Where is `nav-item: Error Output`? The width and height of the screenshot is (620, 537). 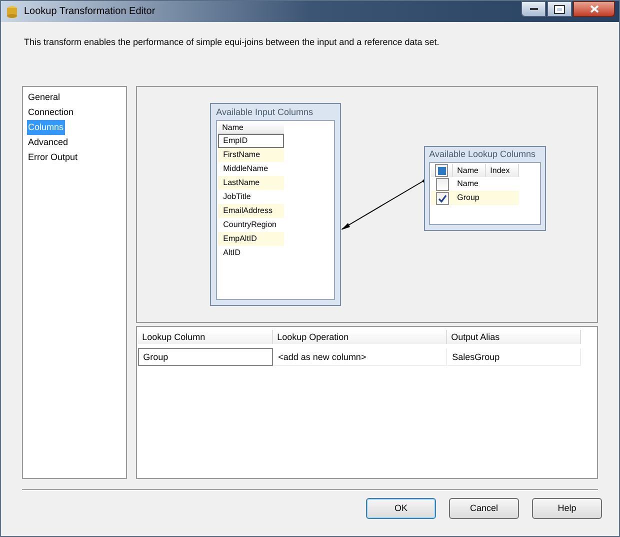
nav-item: Error Output is located at coordinates (53, 157).